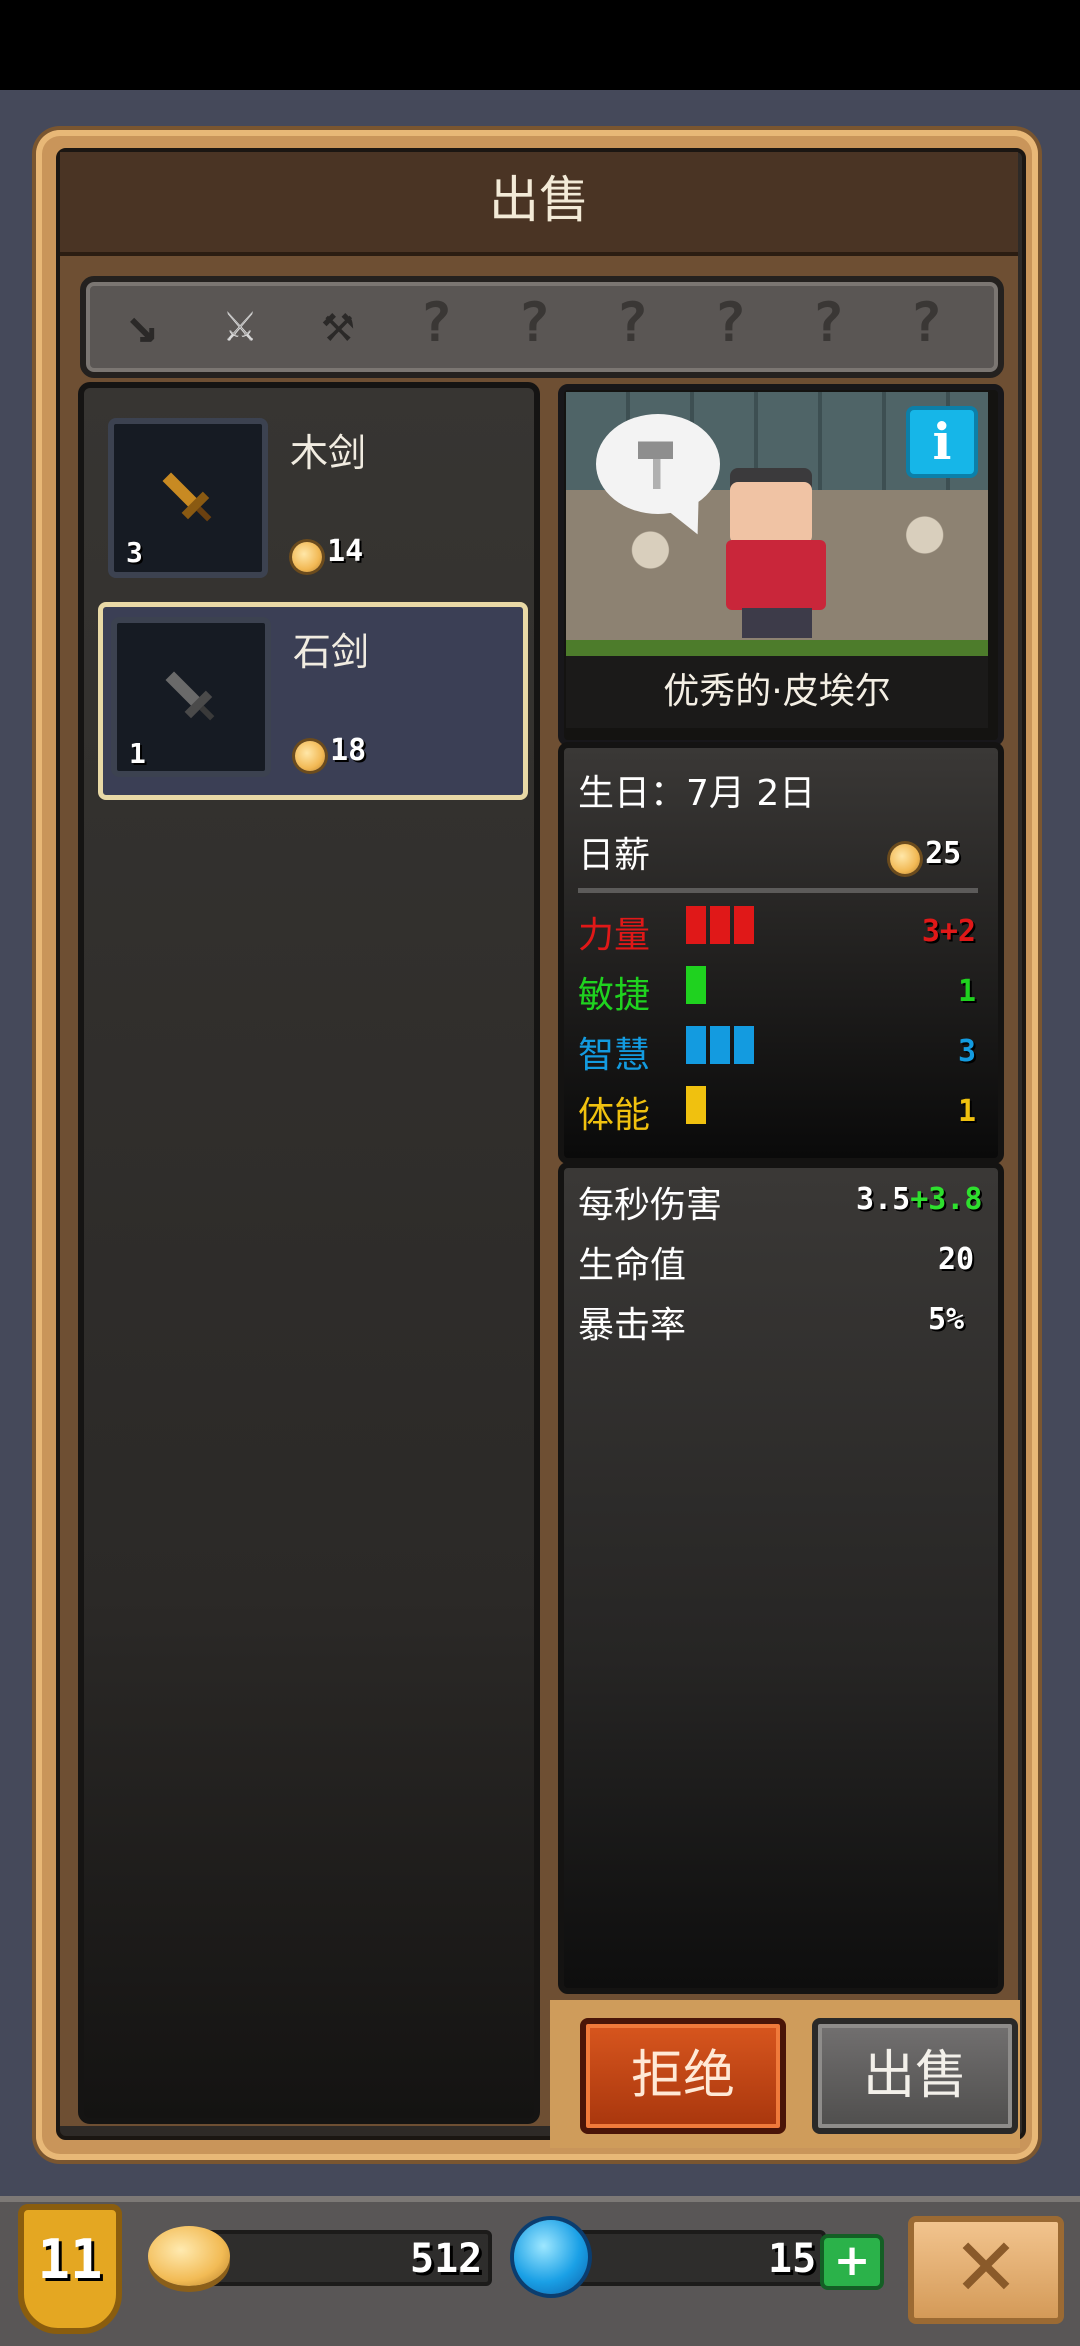  What do you see at coordinates (632, 793) in the screenshot?
I see `birthday-label: 生日：` at bounding box center [632, 793].